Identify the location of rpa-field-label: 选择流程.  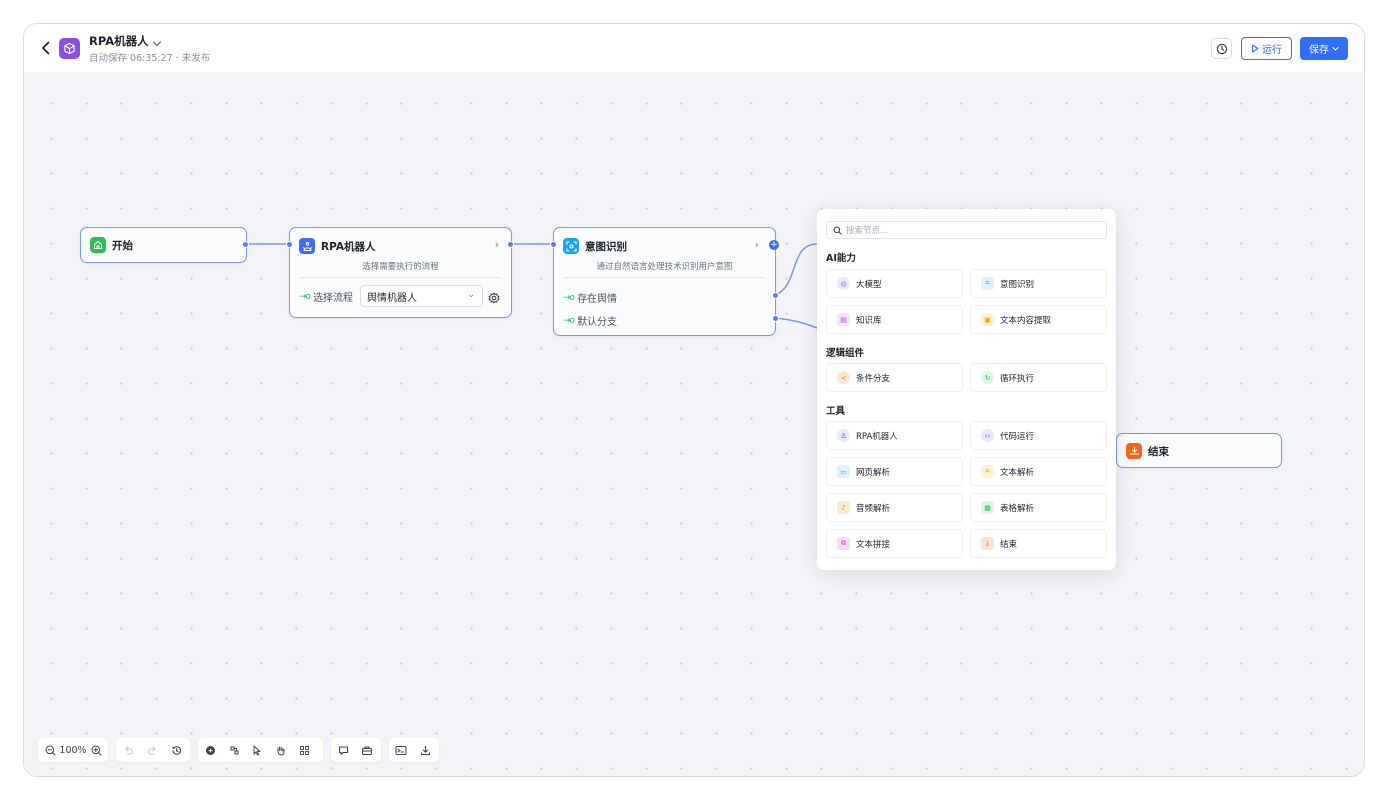
(333, 298).